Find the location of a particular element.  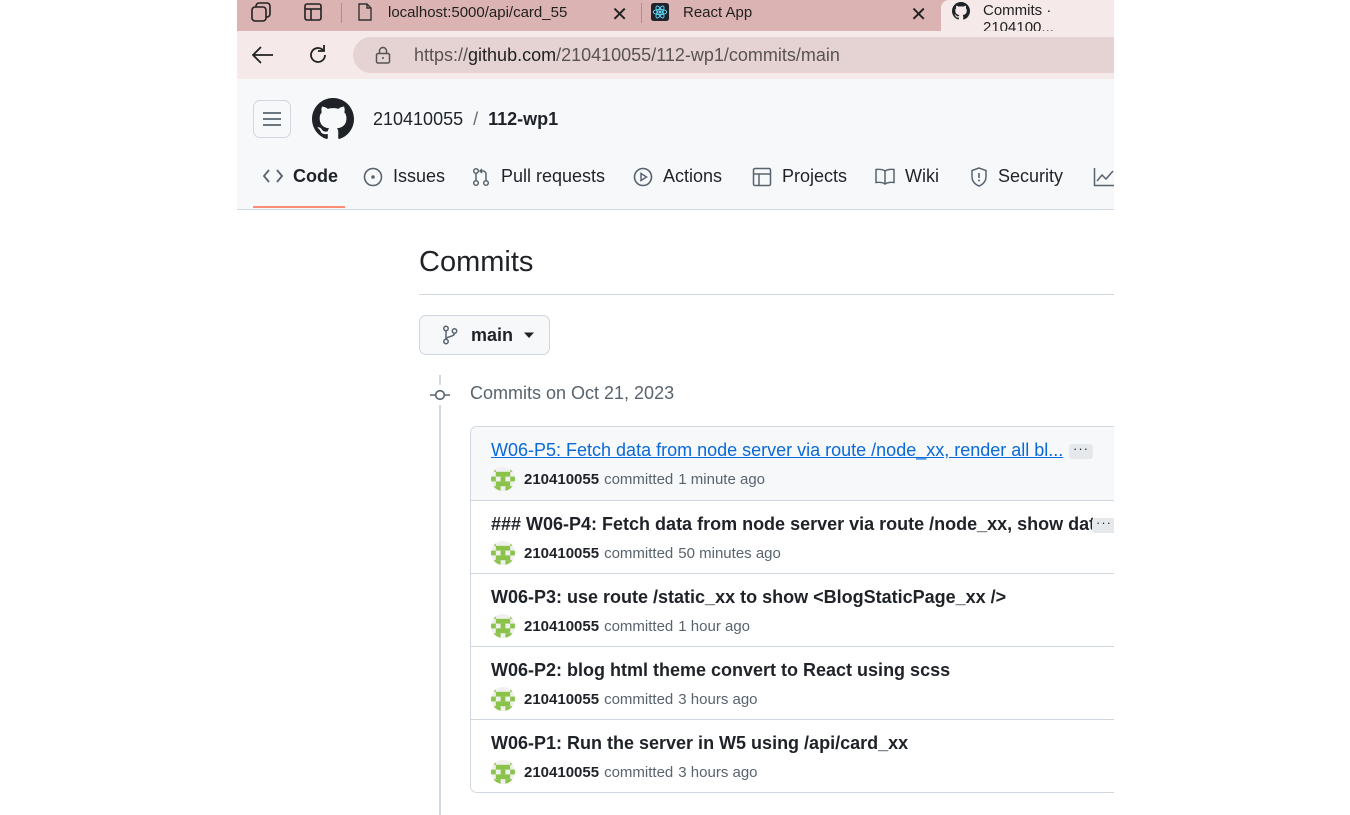

commit-time: 1 minute ago is located at coordinates (722, 479).